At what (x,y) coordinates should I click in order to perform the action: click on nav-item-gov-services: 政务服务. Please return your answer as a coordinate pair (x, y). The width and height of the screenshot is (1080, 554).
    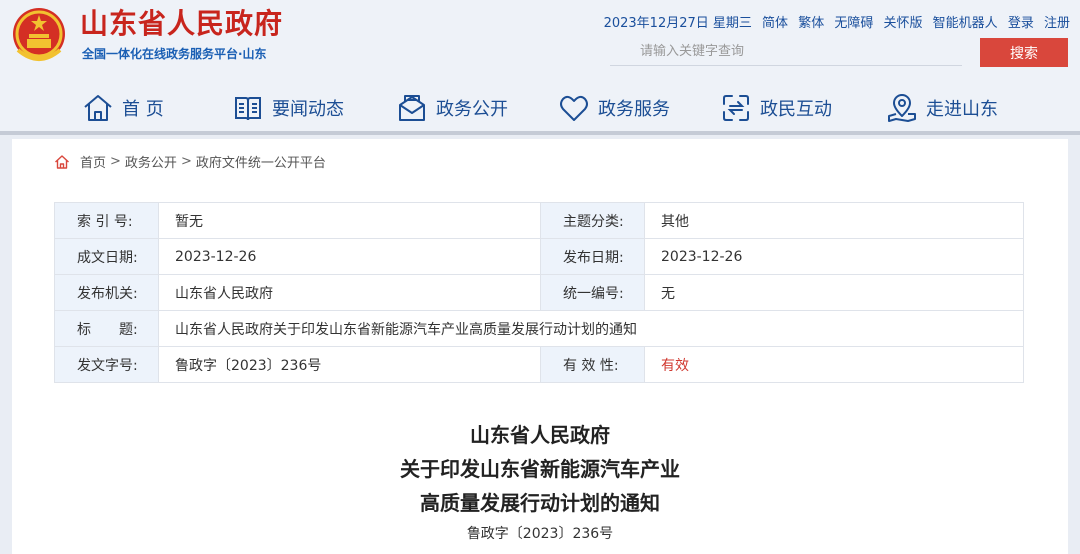
    Looking at the image, I should click on (614, 108).